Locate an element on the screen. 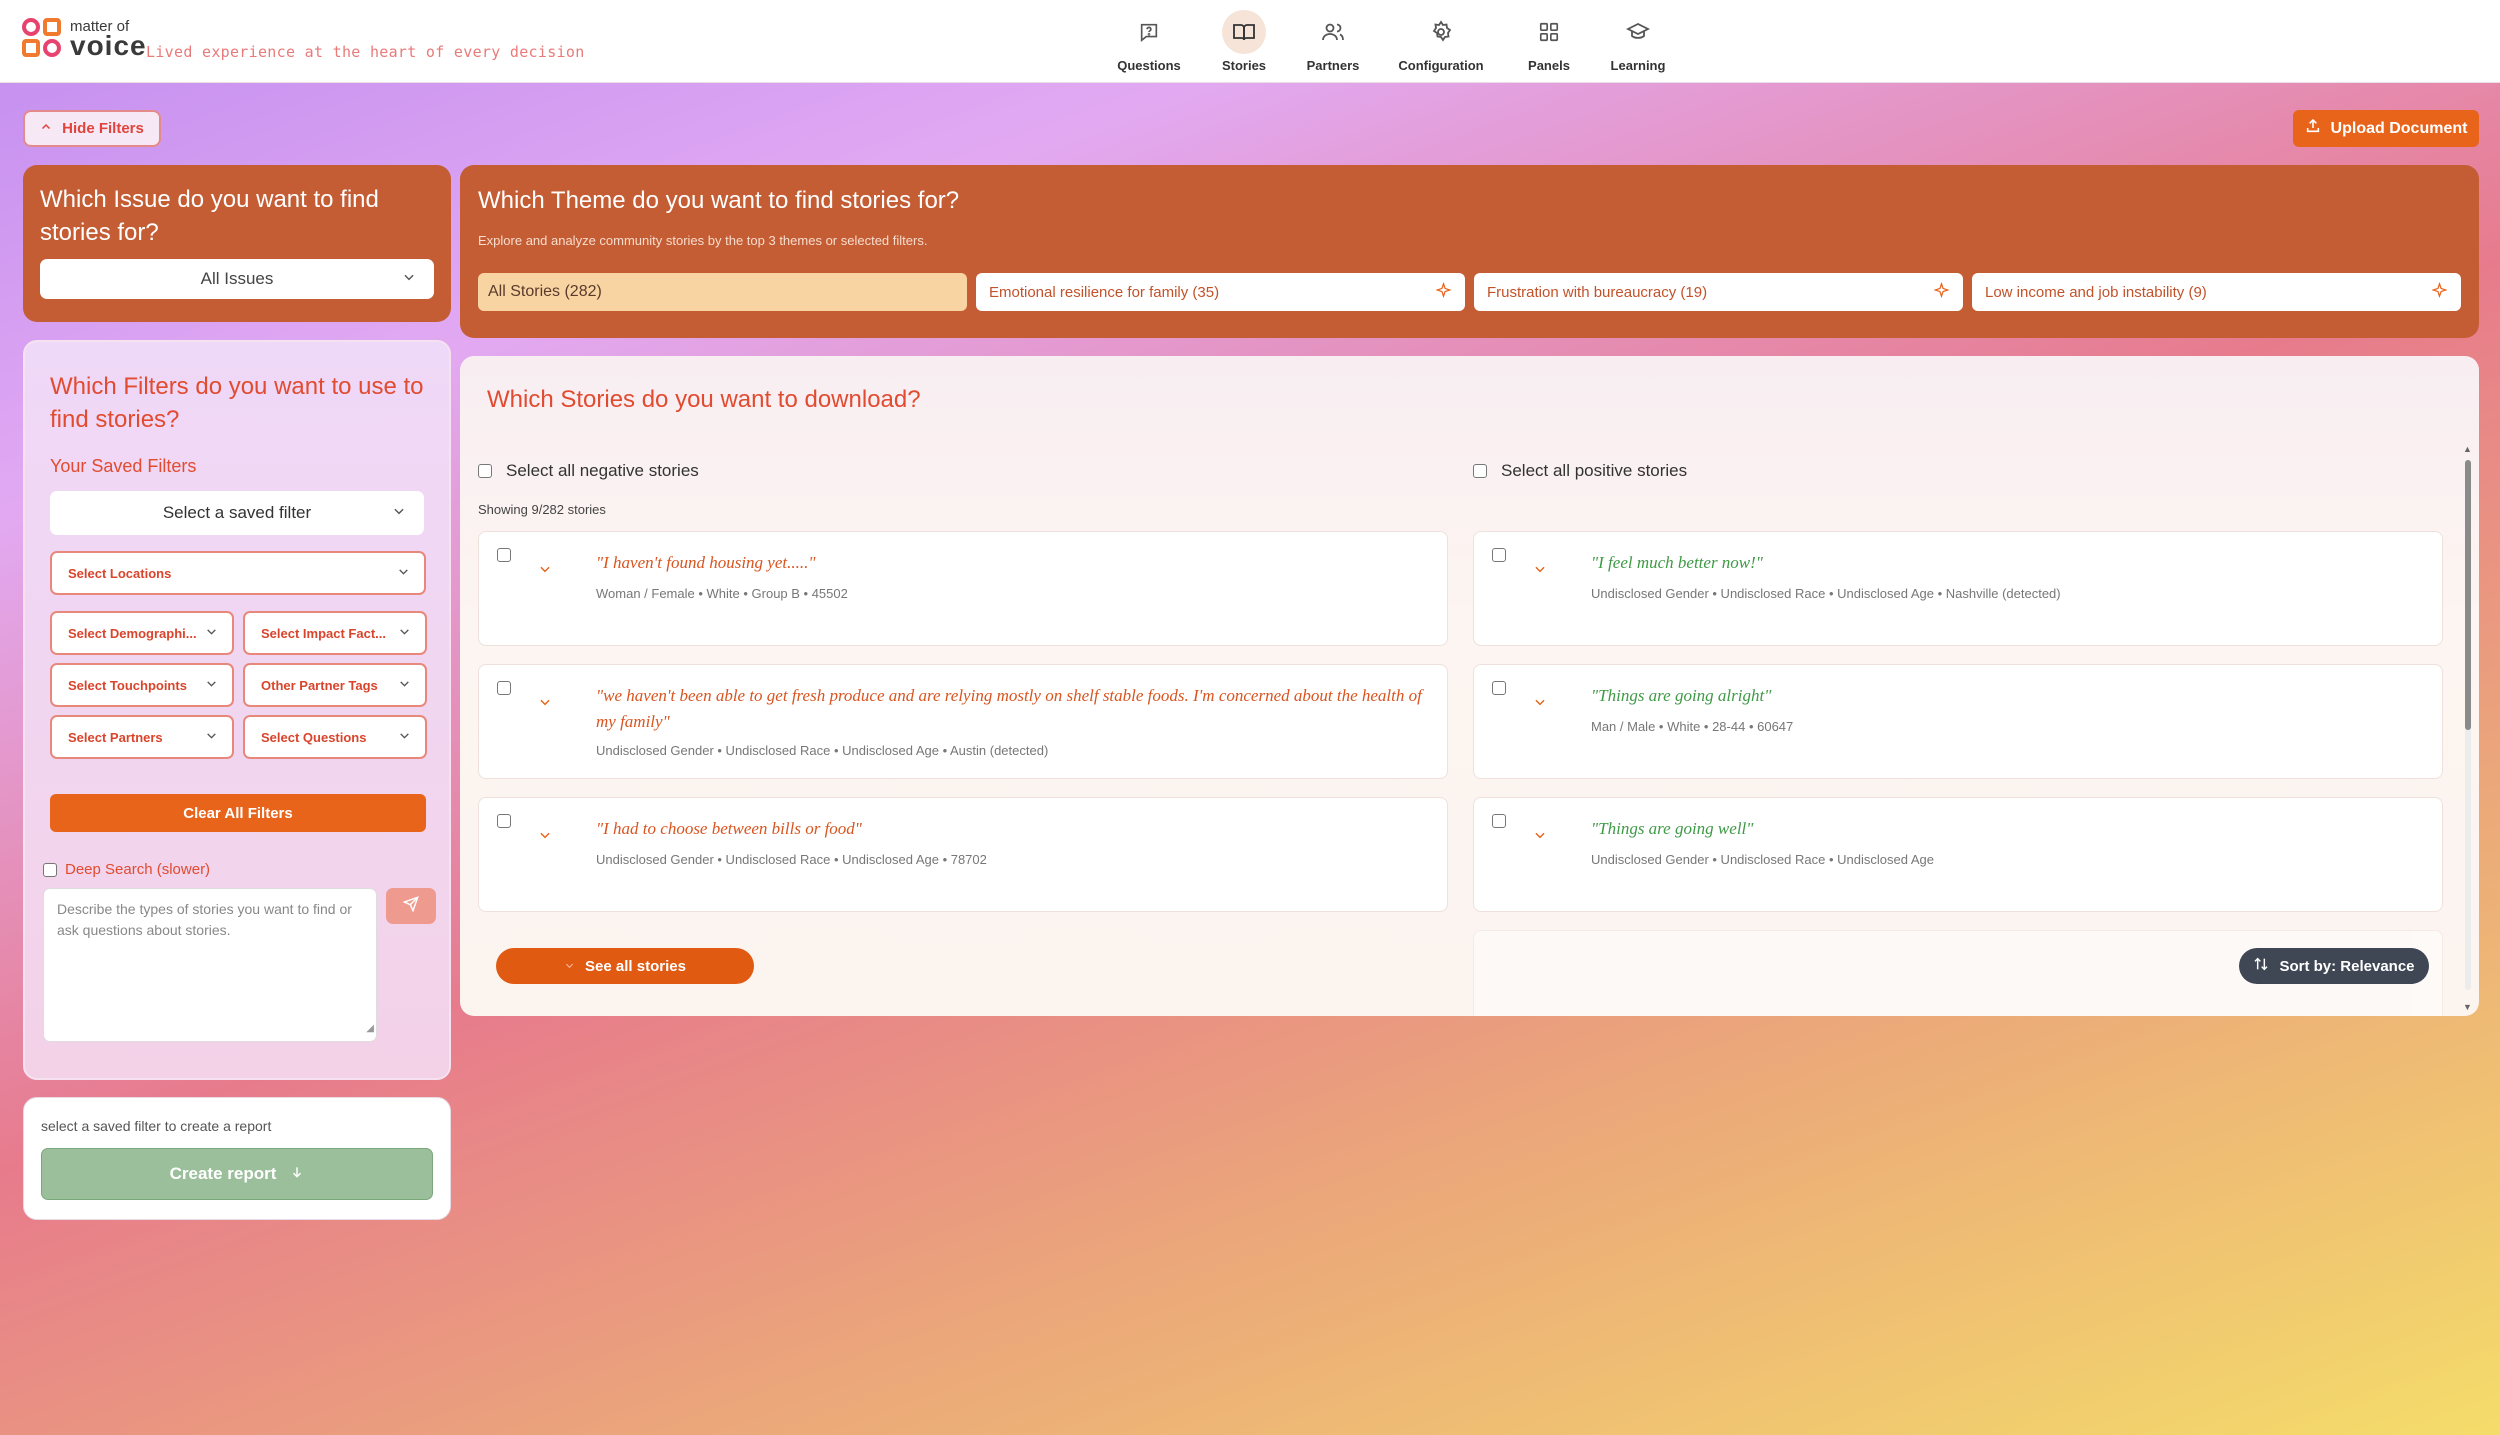 This screenshot has width=2500, height=1435. brand-logo: matter of voice is located at coordinates (84, 39).